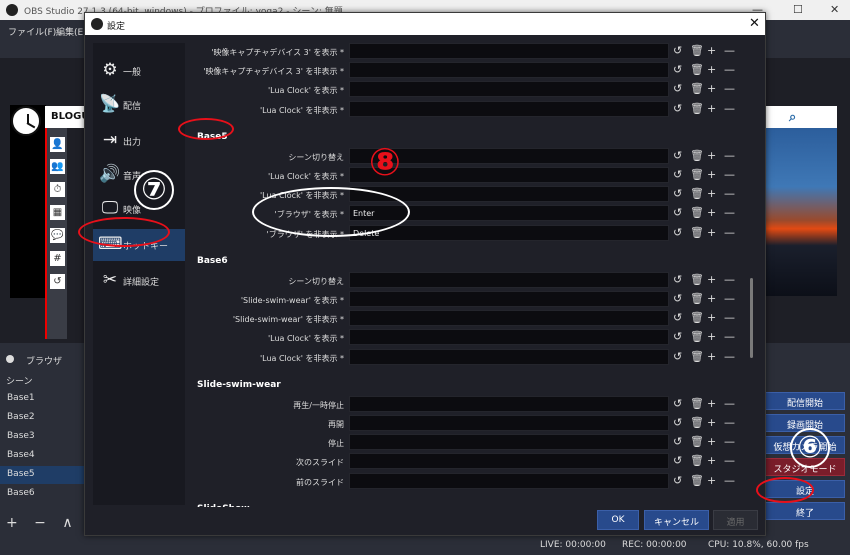  What do you see at coordinates (32, 31) in the screenshot?
I see `menu-file: ファイル(F)` at bounding box center [32, 31].